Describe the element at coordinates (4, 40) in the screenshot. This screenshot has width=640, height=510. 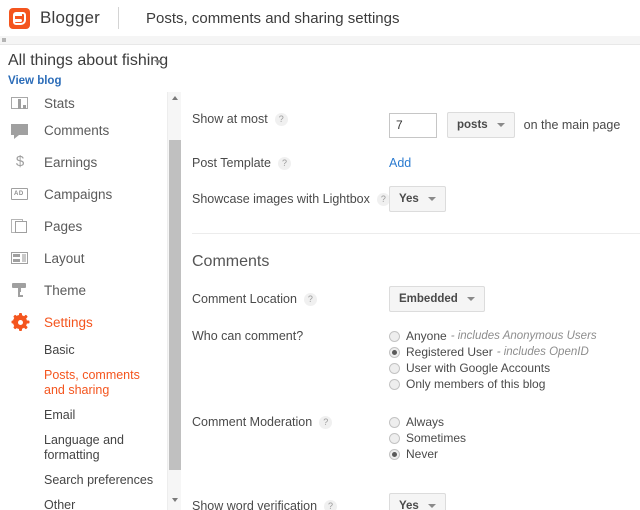
I see `strip-marker-icon` at that location.